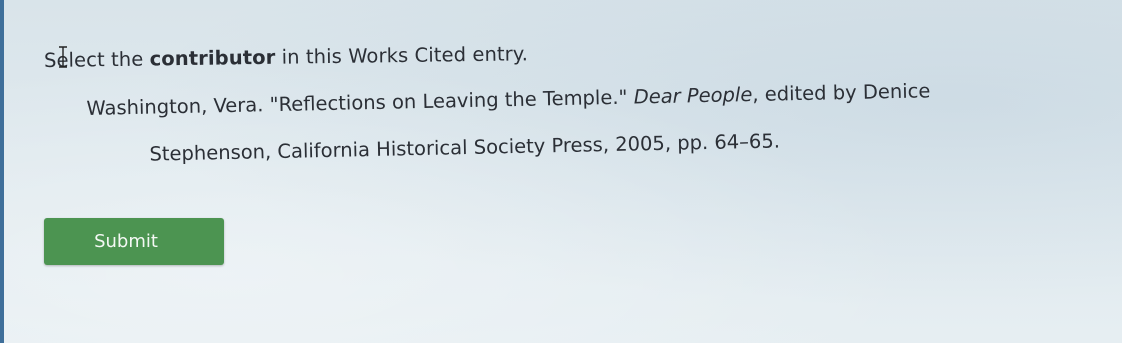 The image size is (1122, 343). Describe the element at coordinates (402, 55) in the screenshot. I see `prompt-suffix: in this Works Cited entry.` at that location.